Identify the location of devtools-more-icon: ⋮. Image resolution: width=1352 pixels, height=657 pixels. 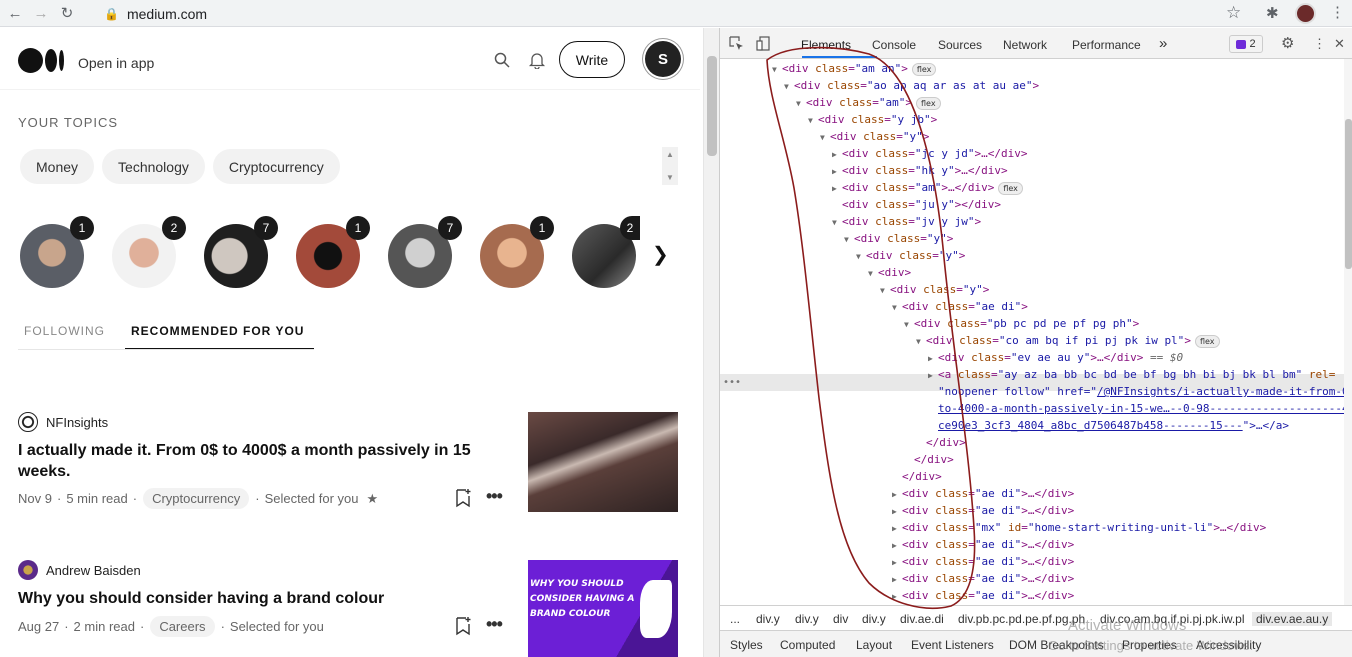
(1319, 44).